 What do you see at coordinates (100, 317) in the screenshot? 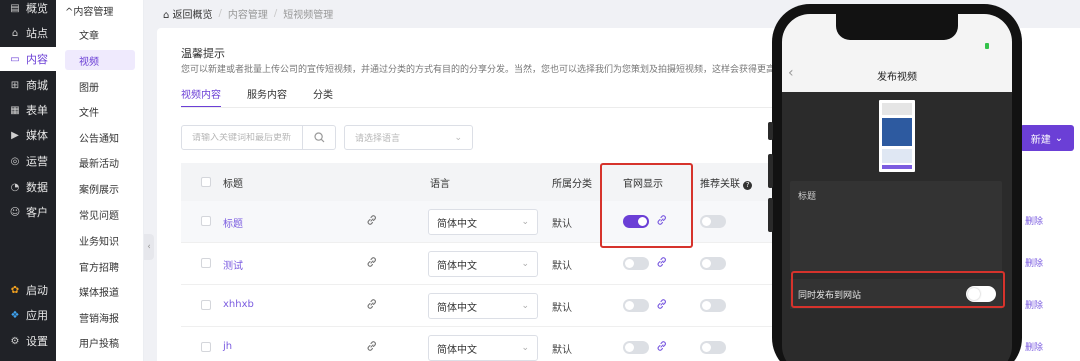
I see `subnav-item-poster: 营销海报` at bounding box center [100, 317].